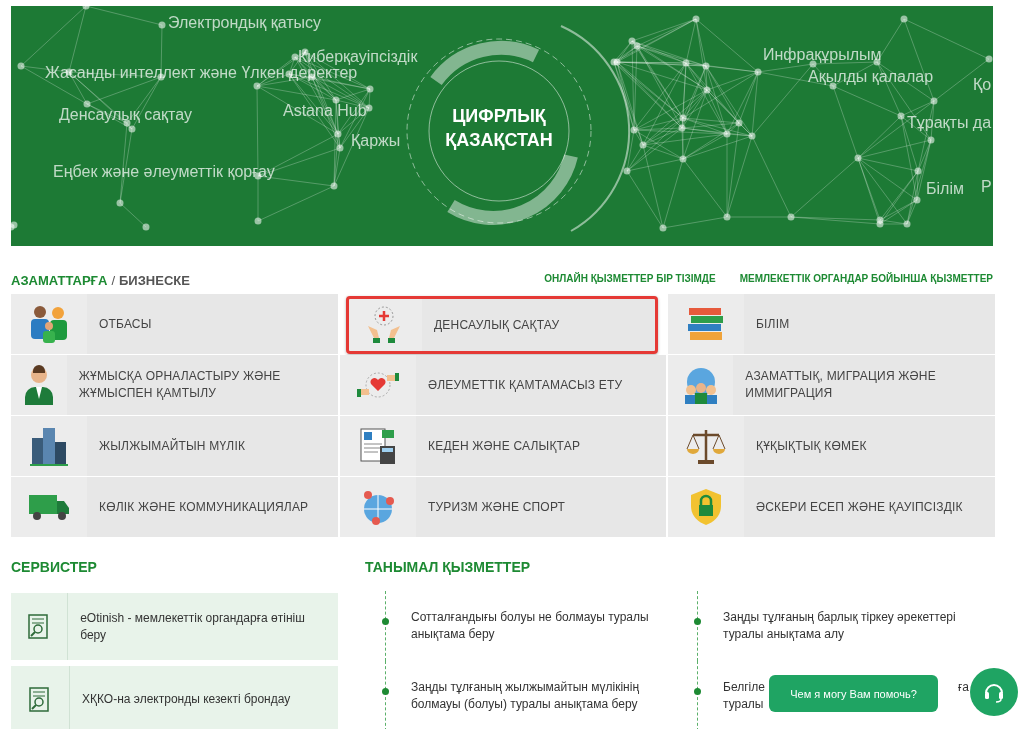 The image size is (1024, 729). What do you see at coordinates (630, 278) in the screenshot?
I see `section-link: ОНЛАЙН ҚЫЗМЕТТЕР БІР ТІЗІМДЕ` at bounding box center [630, 278].